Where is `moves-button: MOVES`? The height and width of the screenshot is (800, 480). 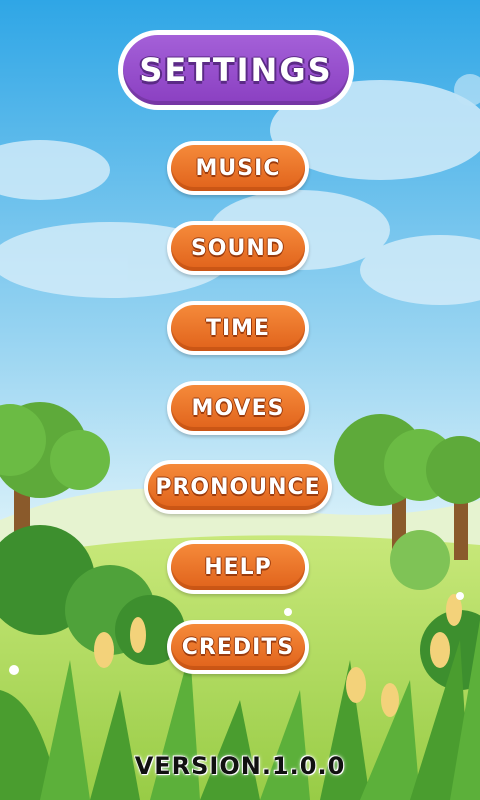
moves-button: MOVES is located at coordinates (238, 408).